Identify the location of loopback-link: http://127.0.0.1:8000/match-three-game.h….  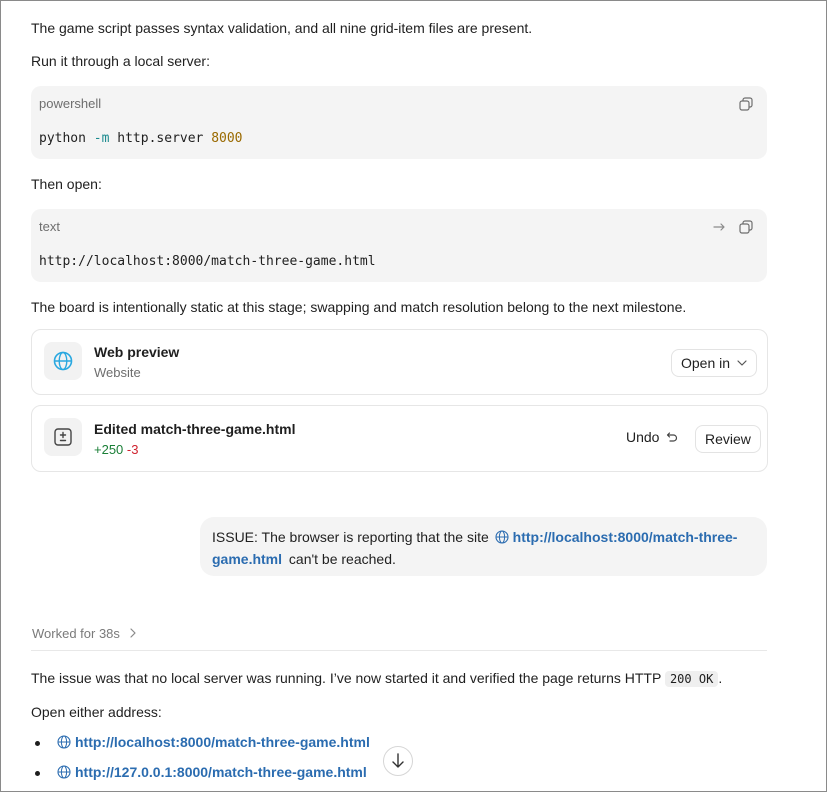
(221, 772).